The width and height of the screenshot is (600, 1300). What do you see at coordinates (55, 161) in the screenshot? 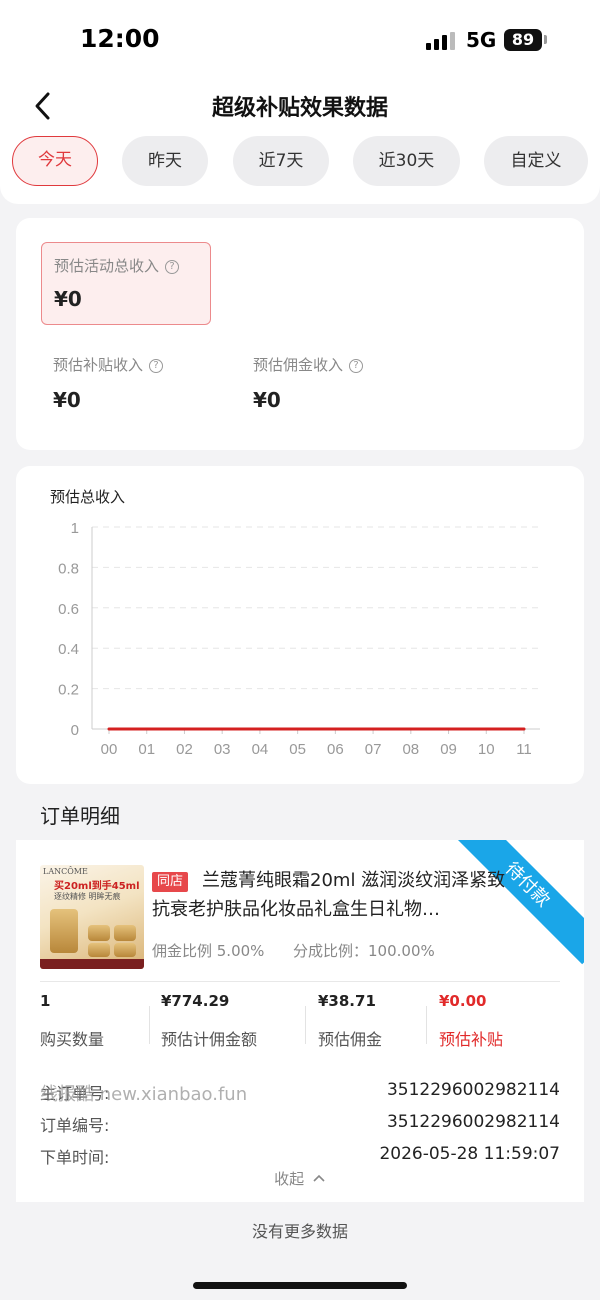
I see `tab-today: 今天` at bounding box center [55, 161].